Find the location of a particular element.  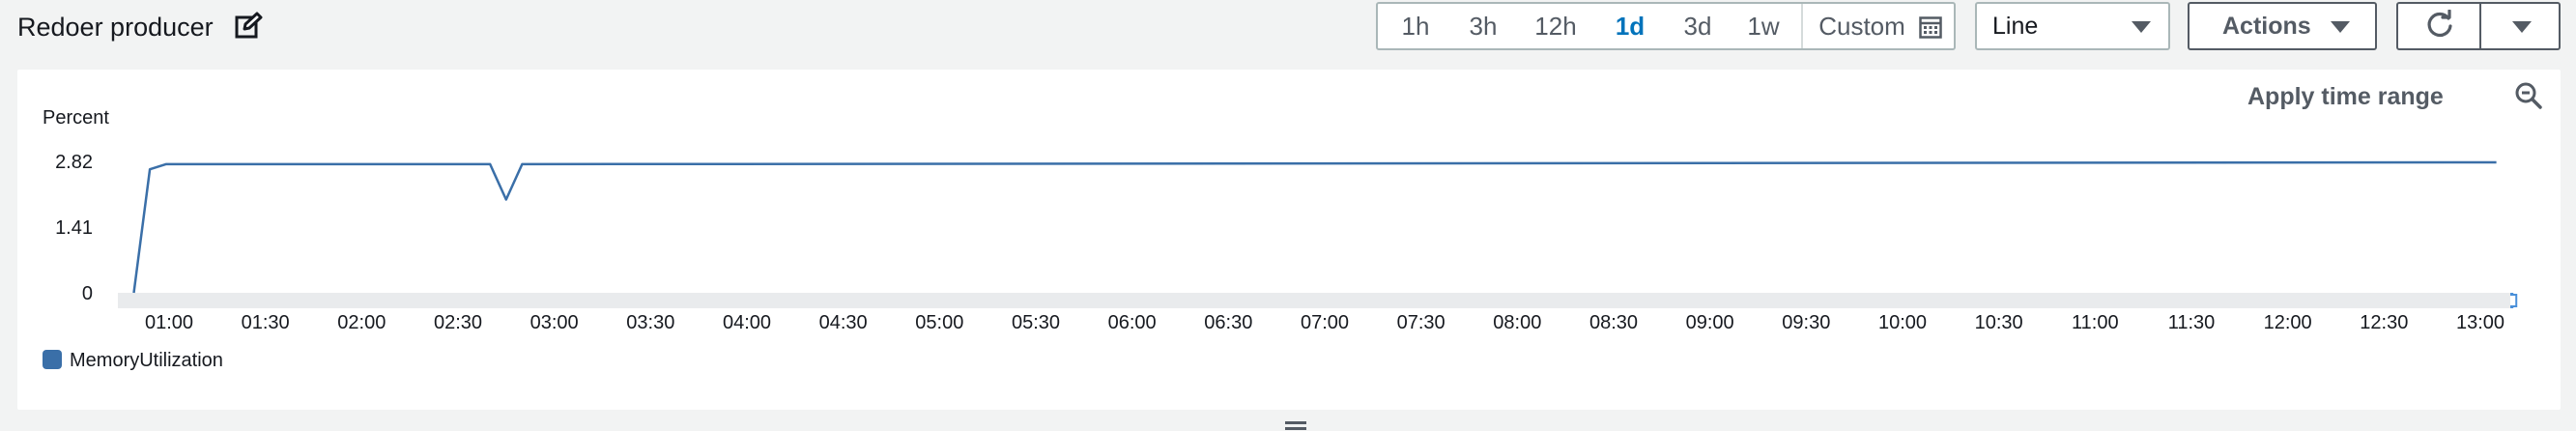

y-tick-label: 1.41 is located at coordinates (74, 228).